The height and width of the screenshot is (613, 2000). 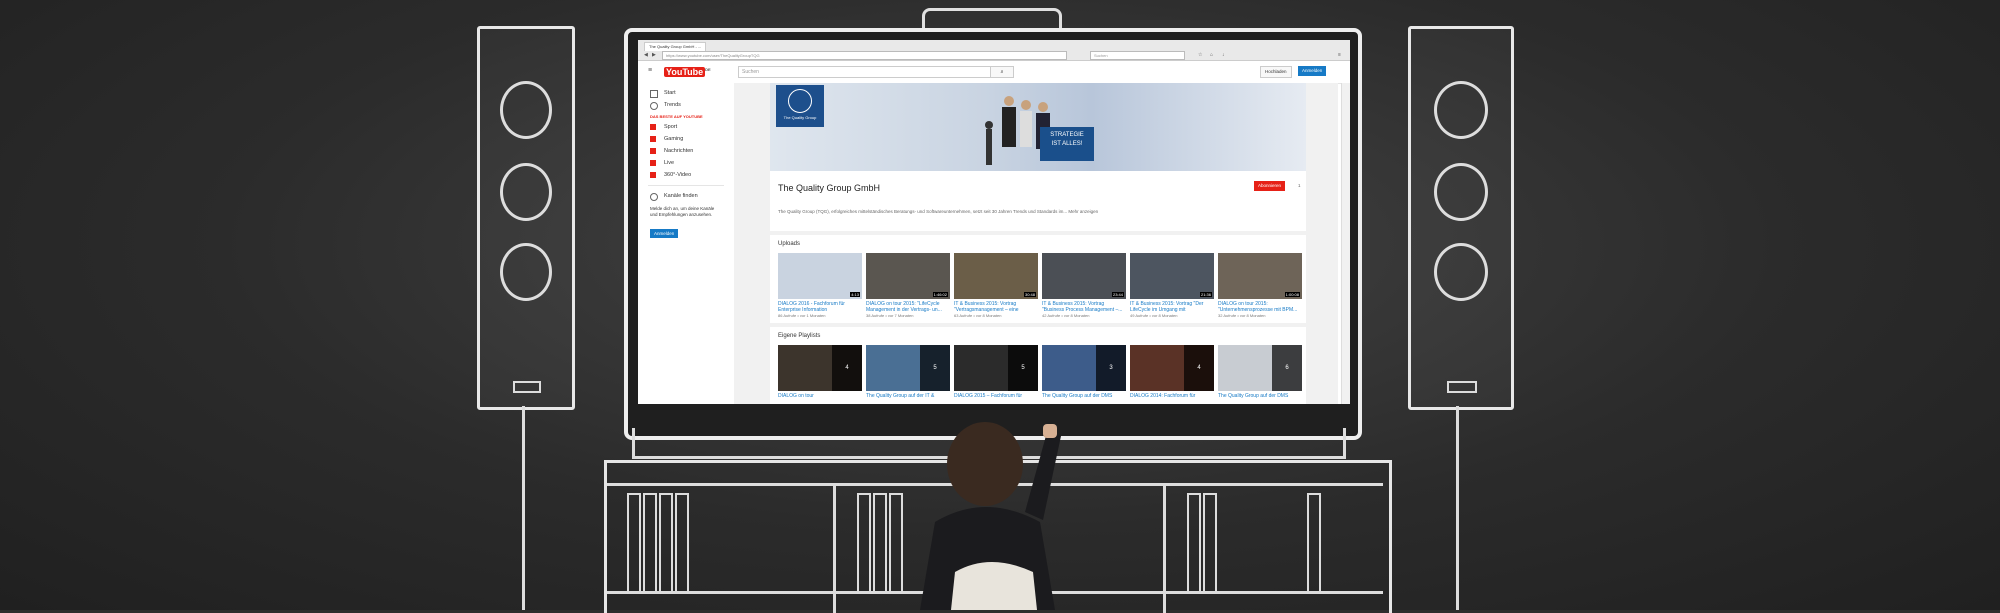 I want to click on playlist-count: 6, so click(x=1287, y=368).